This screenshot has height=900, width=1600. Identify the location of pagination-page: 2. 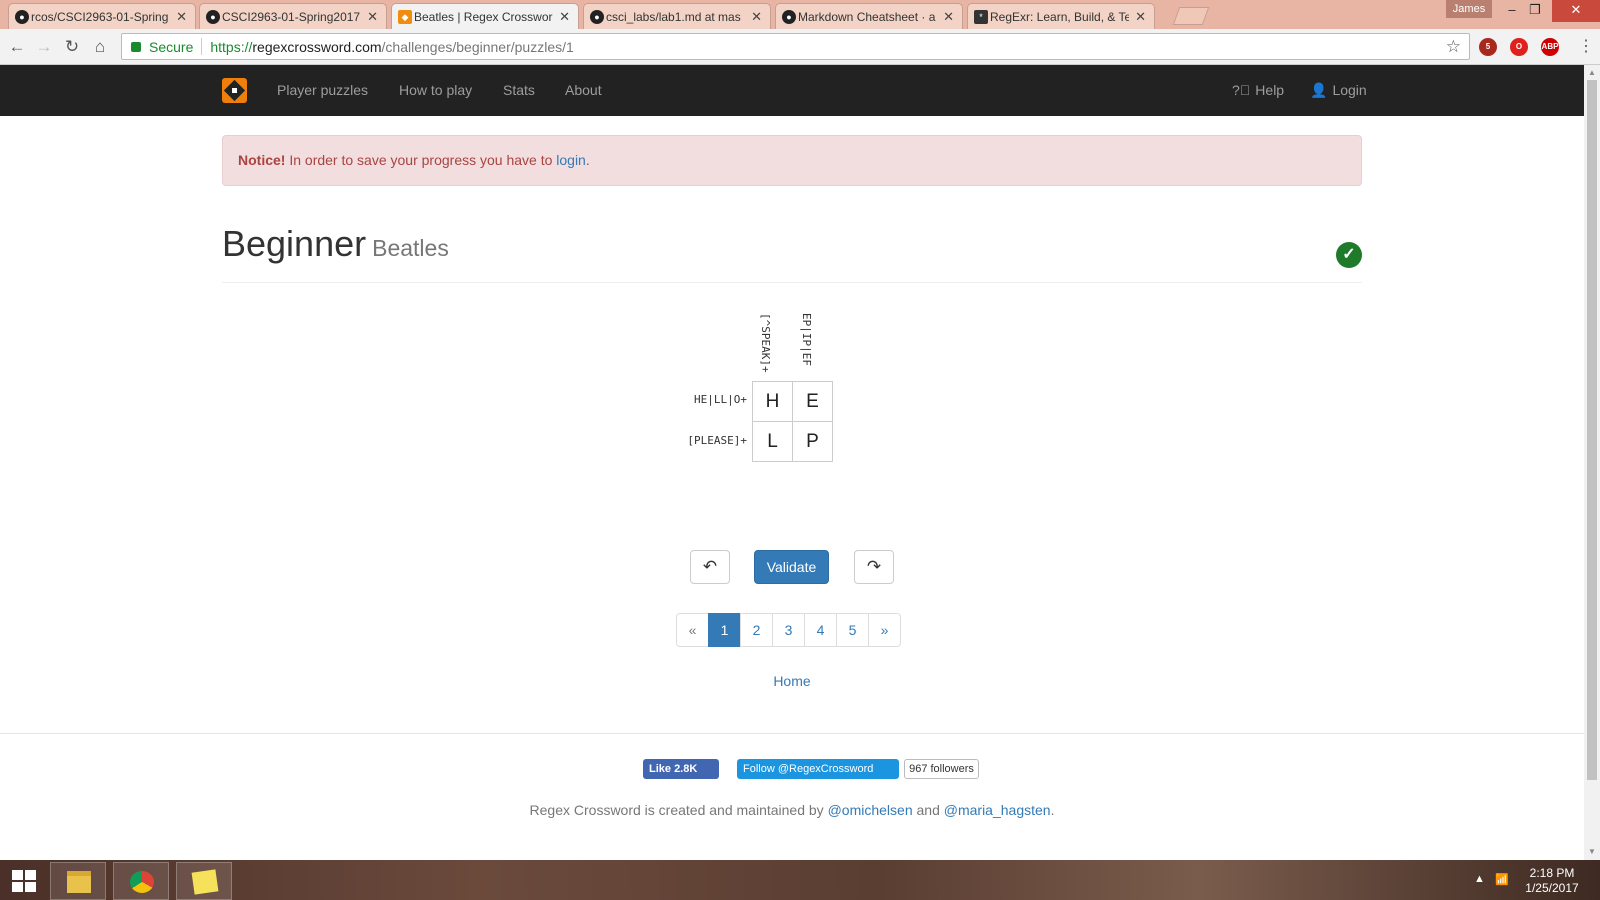
(756, 630).